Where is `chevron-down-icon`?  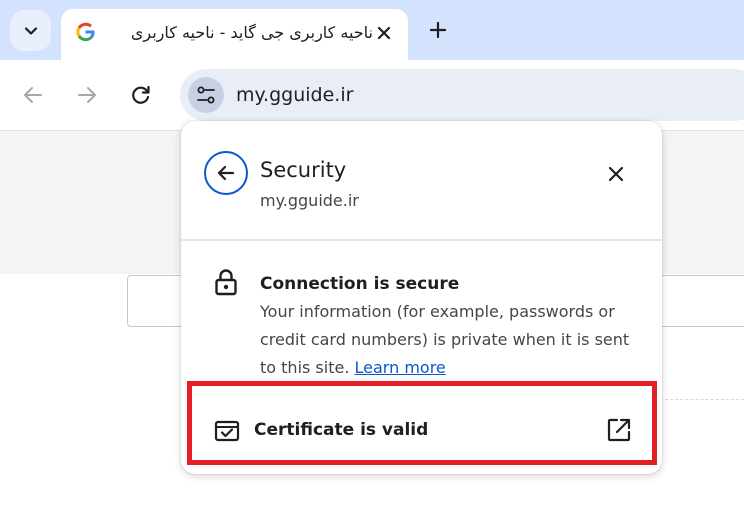 chevron-down-icon is located at coordinates (30, 30).